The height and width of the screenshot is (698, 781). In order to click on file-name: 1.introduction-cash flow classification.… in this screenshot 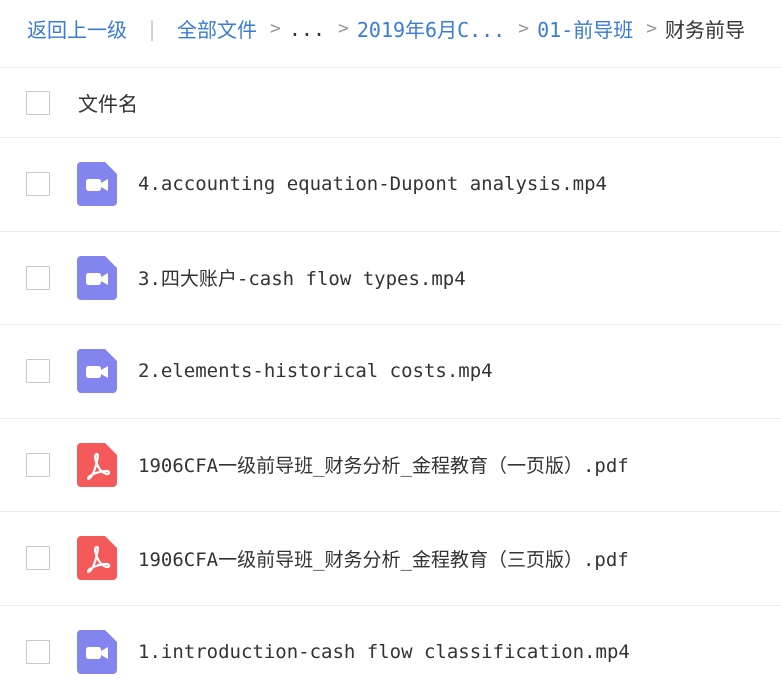, I will do `click(384, 652)`.